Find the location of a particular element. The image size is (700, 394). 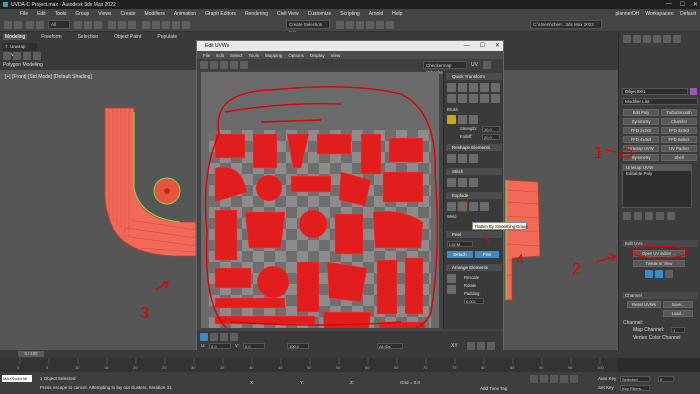

uv-mirror-icon is located at coordinates (244, 65).